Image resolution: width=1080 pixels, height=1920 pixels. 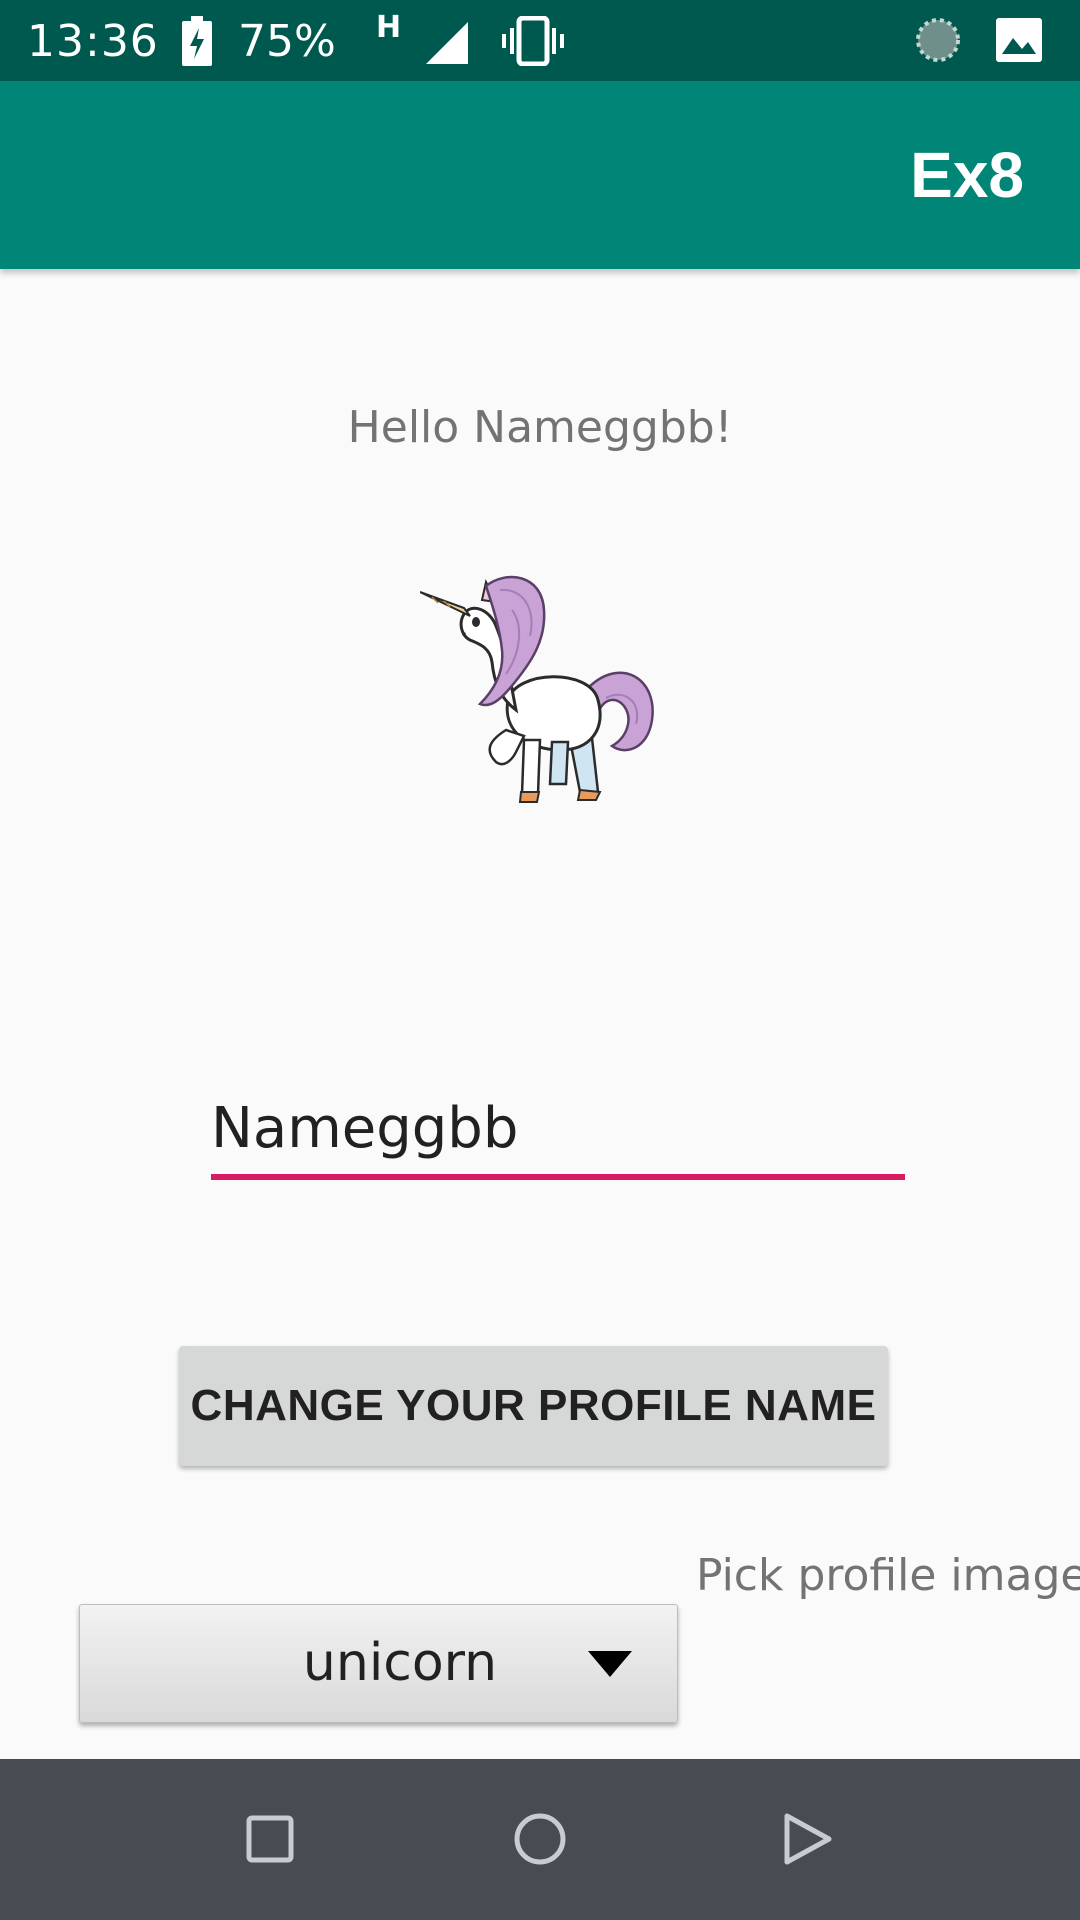 I want to click on signal-icon, so click(x=447, y=43).